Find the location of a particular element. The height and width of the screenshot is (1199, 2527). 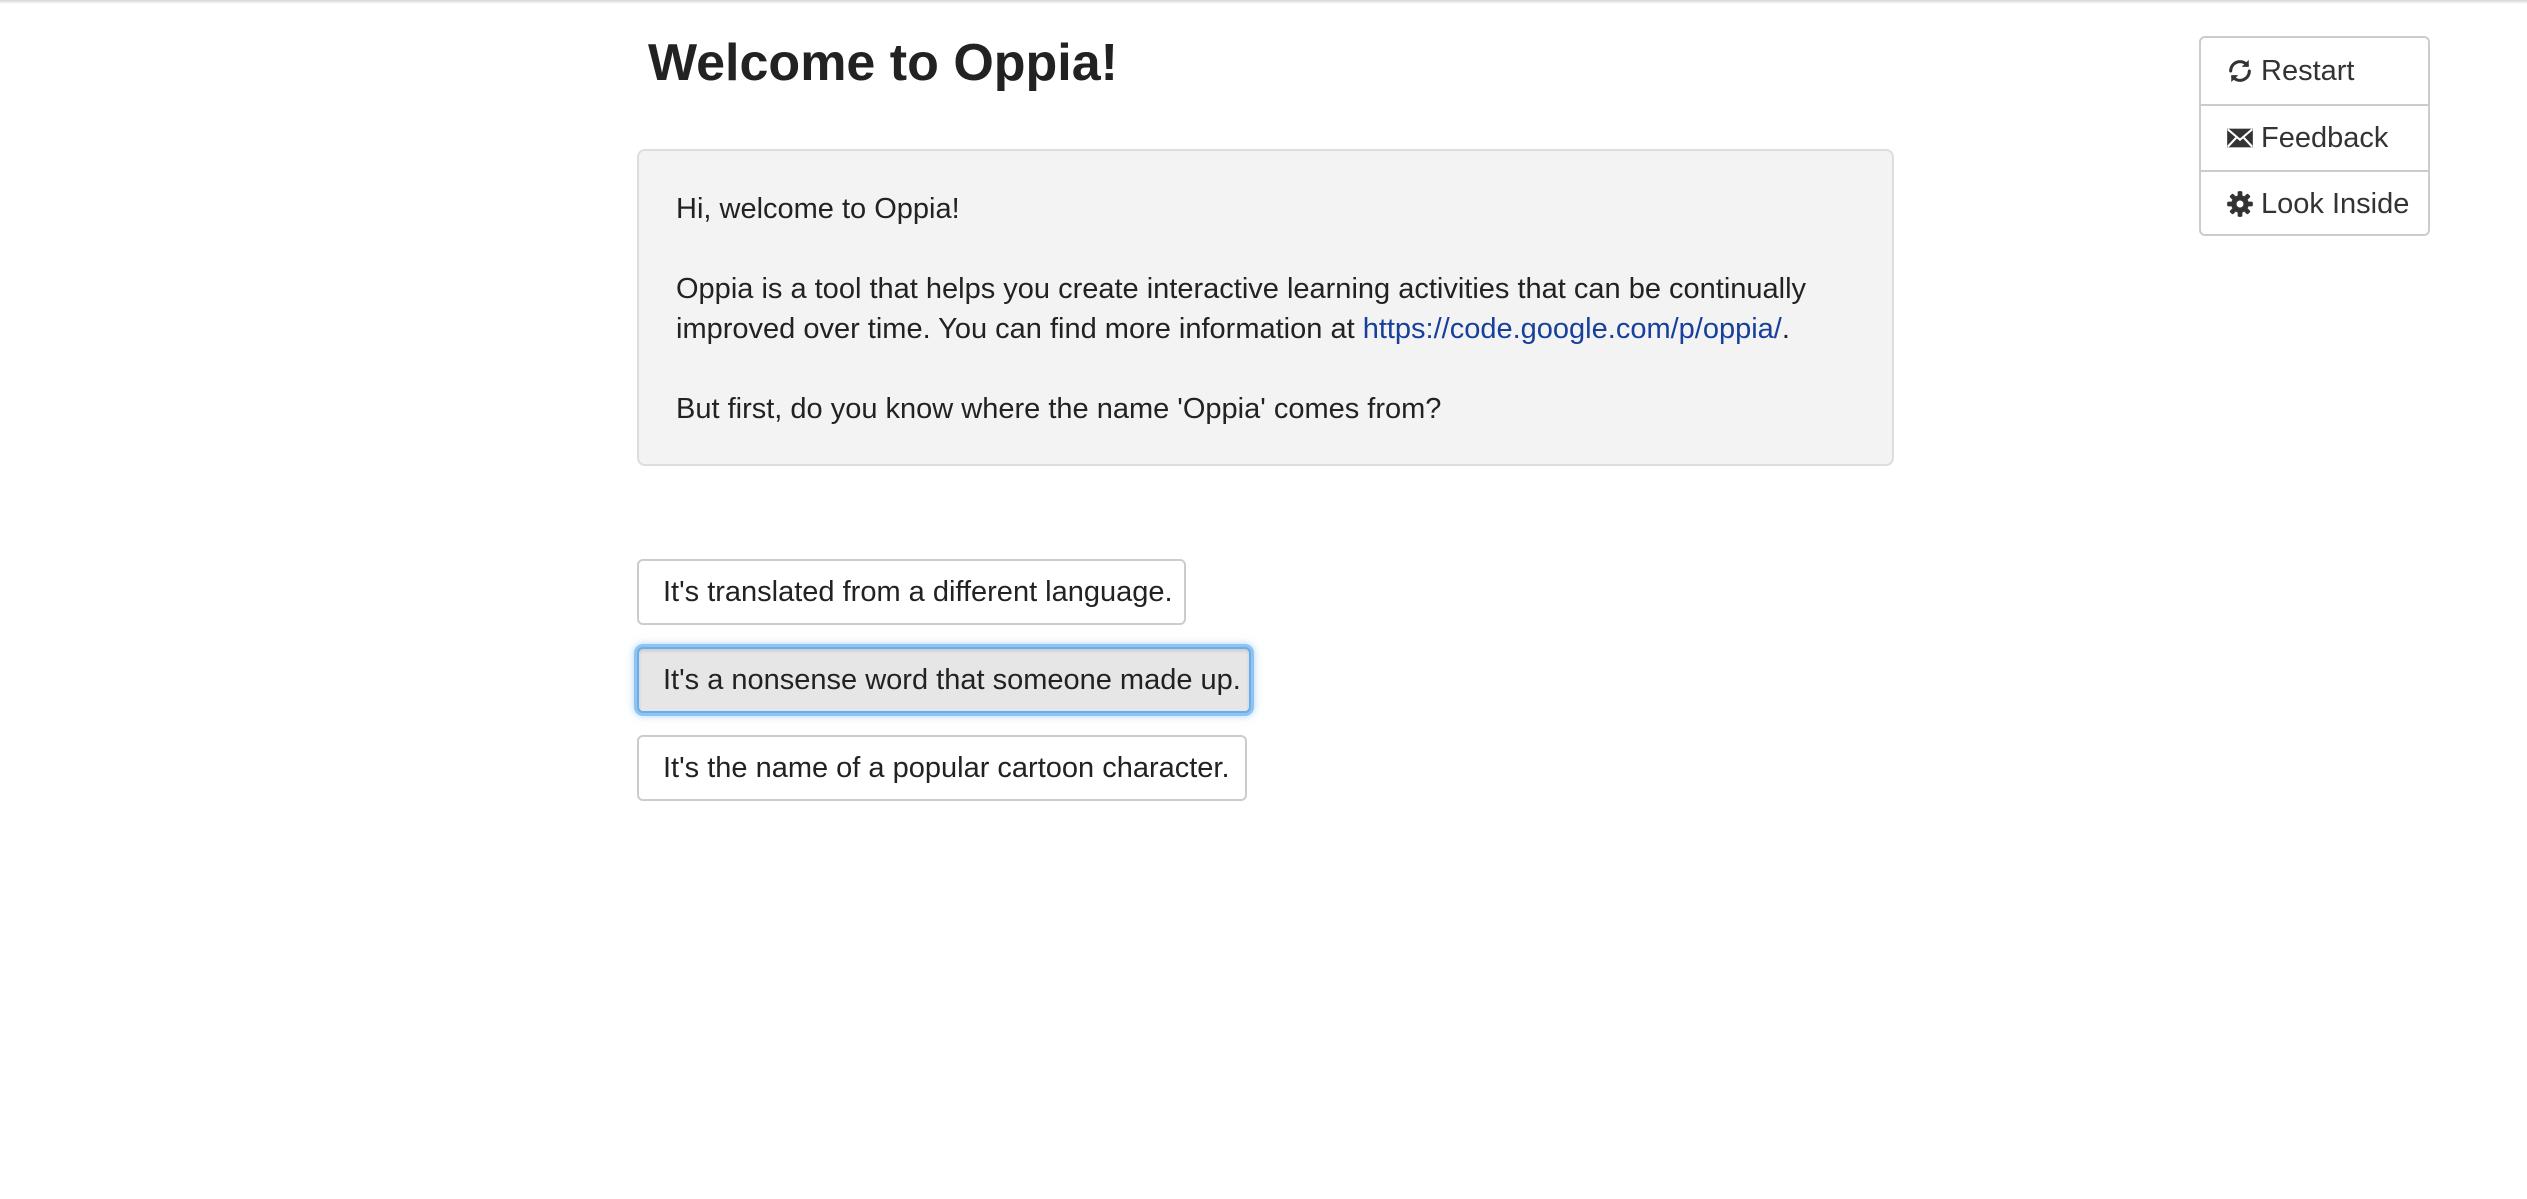

side-menu: Restart Feedback Look Inside is located at coordinates (2314, 136).